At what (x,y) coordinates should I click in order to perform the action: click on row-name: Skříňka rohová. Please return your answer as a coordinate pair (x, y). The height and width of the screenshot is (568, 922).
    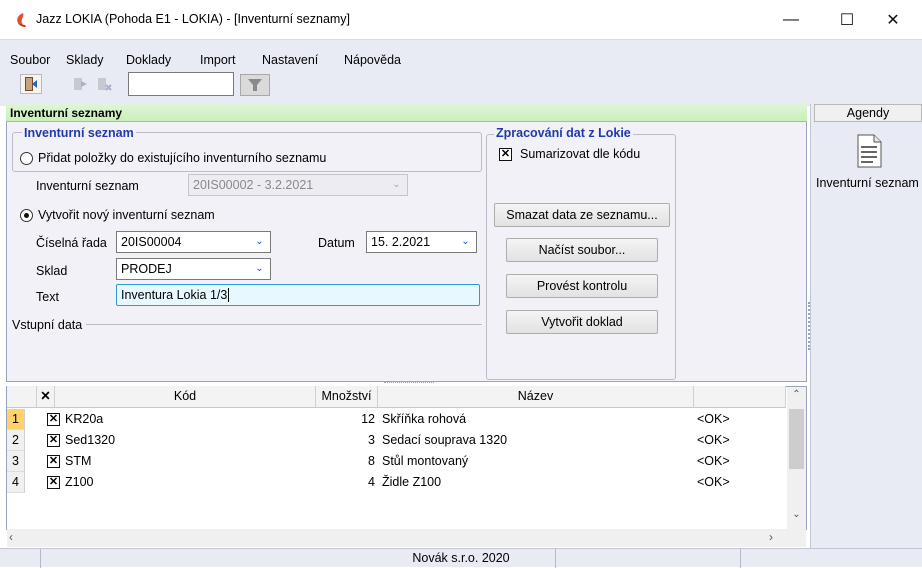
    Looking at the image, I should click on (424, 419).